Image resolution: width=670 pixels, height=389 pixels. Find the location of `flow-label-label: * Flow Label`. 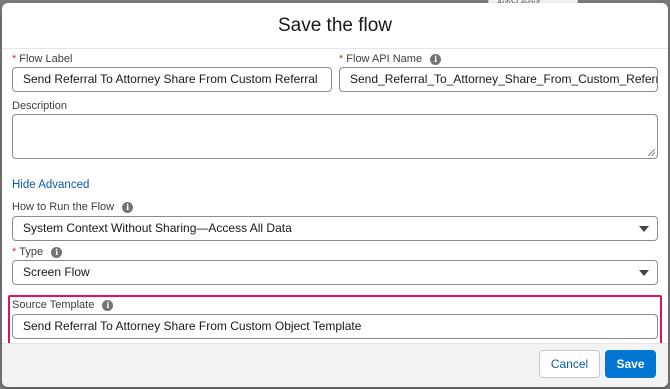

flow-label-label: * Flow Label is located at coordinates (42, 59).